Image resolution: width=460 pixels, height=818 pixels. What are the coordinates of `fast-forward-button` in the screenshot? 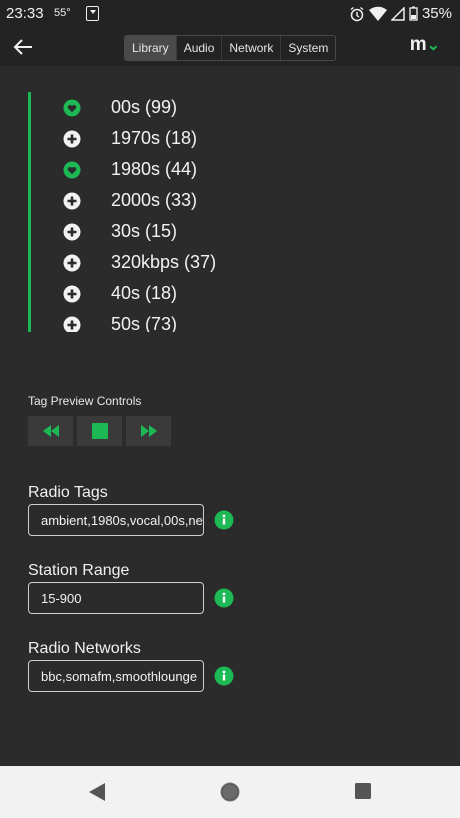 It's located at (148, 431).